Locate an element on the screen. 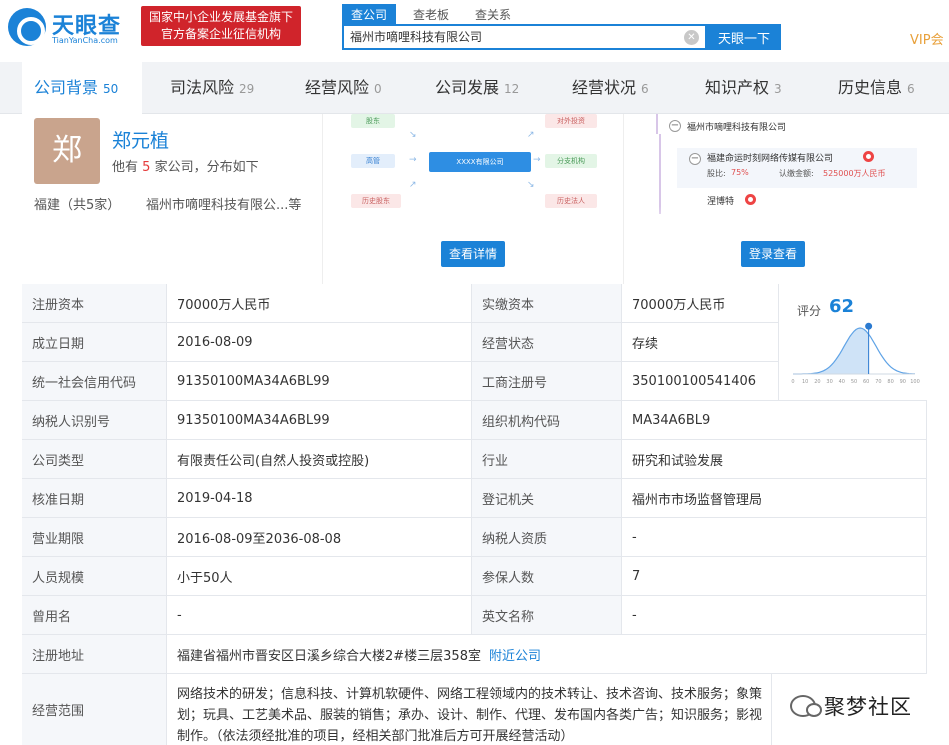 This screenshot has width=949, height=745. diagram-node-history-legal: 历史法人 is located at coordinates (571, 201).